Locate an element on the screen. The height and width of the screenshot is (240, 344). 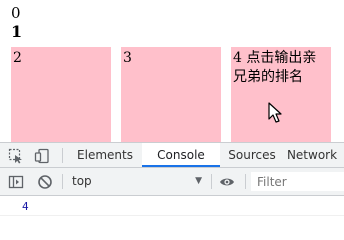
dropdown-caret-icon: ▼ is located at coordinates (198, 181).